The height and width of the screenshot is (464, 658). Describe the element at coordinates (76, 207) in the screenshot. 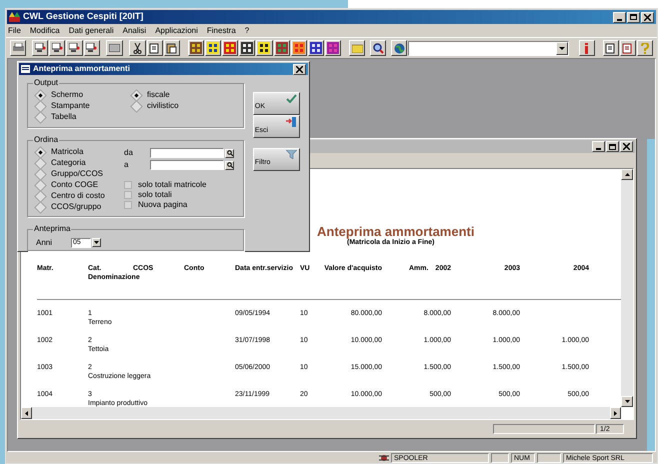

I see `radio-label: CCOS/gruppo` at that location.